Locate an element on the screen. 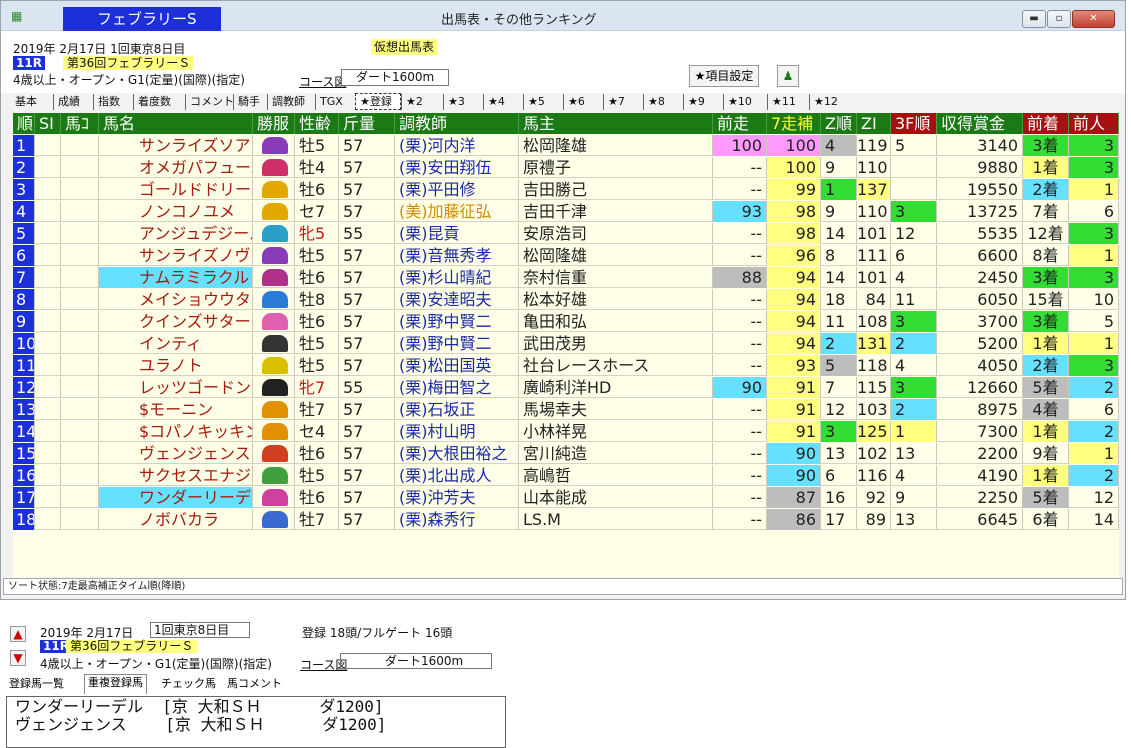 The width and height of the screenshot is (1131, 748). cell-prize: 8975 is located at coordinates (980, 409).